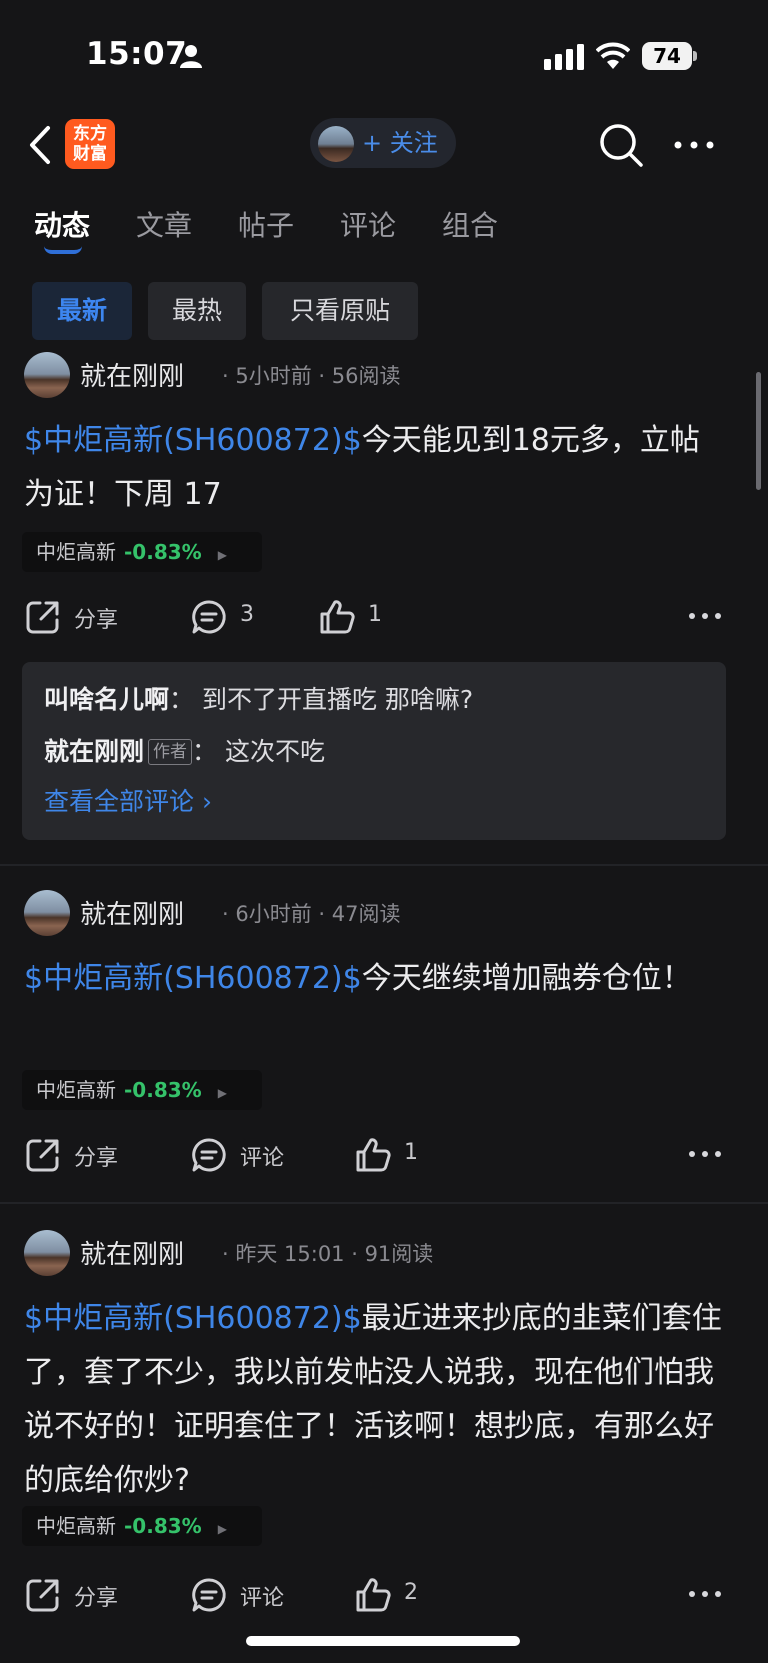 The height and width of the screenshot is (1663, 768). Describe the element at coordinates (695, 56) in the screenshot. I see `battery-tip` at that location.